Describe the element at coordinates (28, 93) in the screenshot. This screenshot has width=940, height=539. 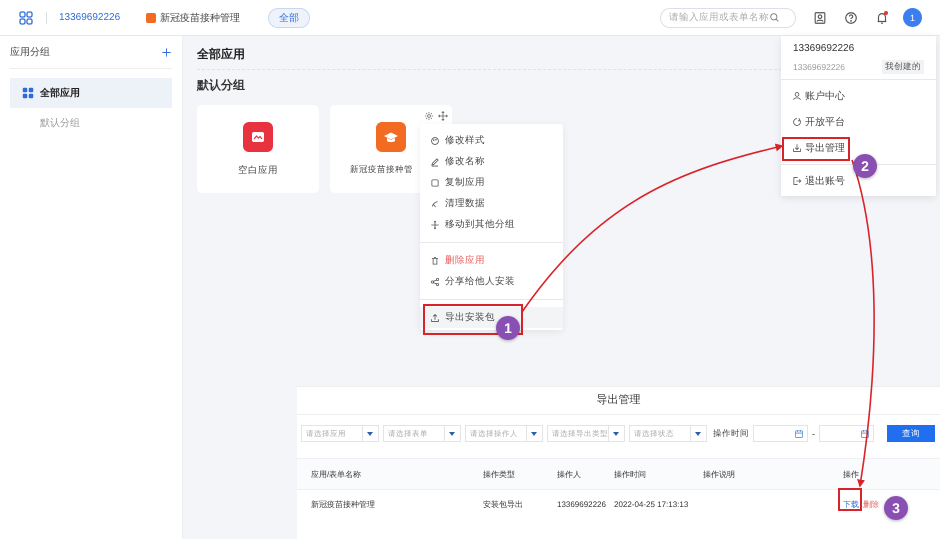
I see `grid-icon` at that location.